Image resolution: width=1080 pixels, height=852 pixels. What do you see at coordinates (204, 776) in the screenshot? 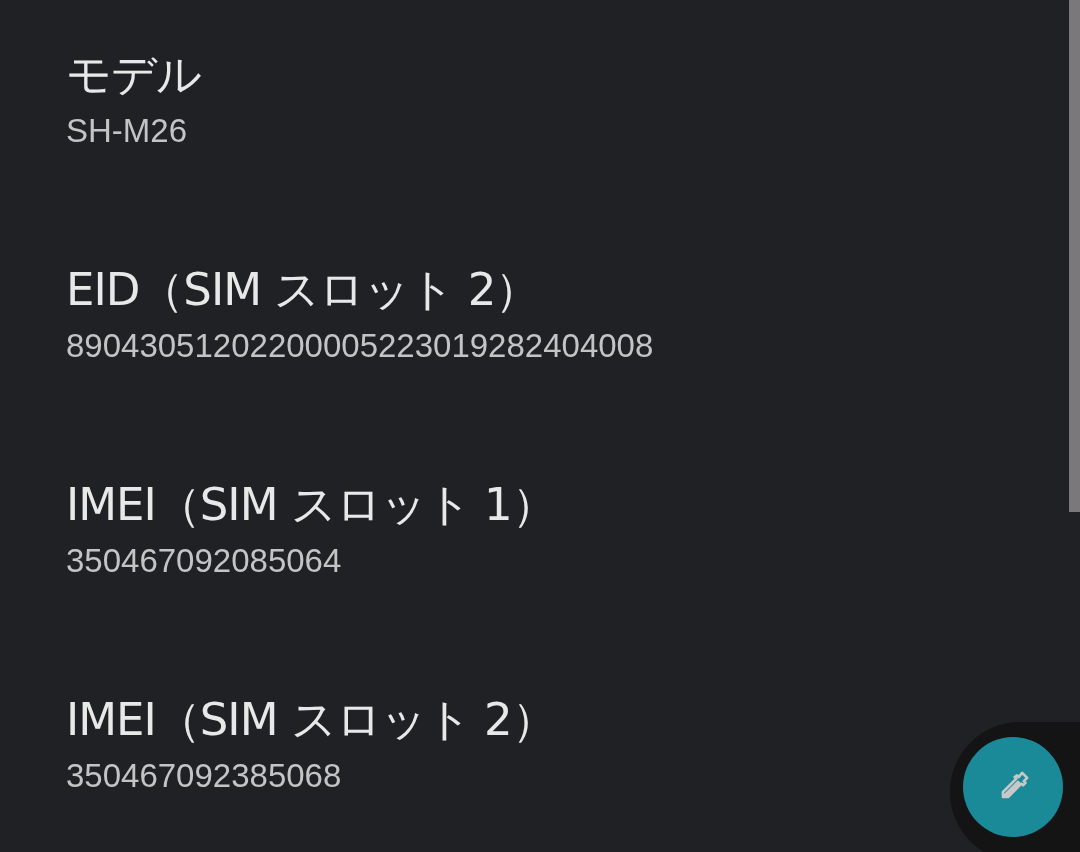
I see `setting-value: 350467092385068` at bounding box center [204, 776].